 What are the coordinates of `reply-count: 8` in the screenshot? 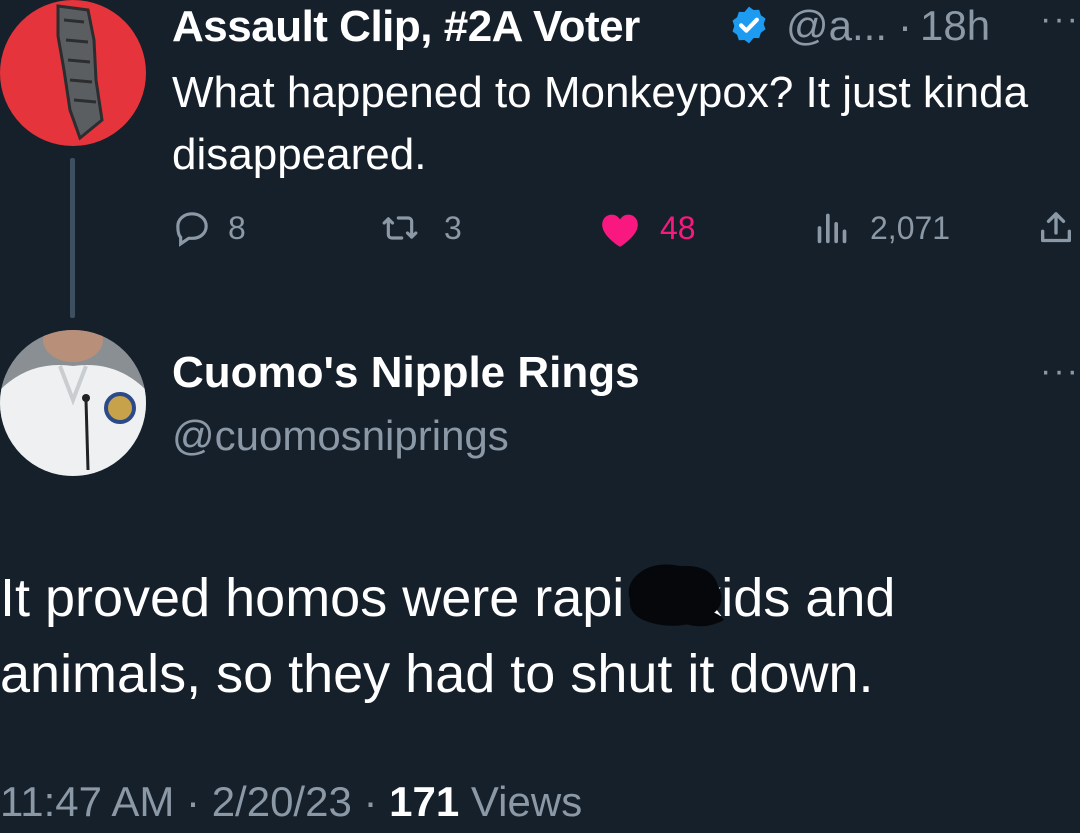 It's located at (237, 228).